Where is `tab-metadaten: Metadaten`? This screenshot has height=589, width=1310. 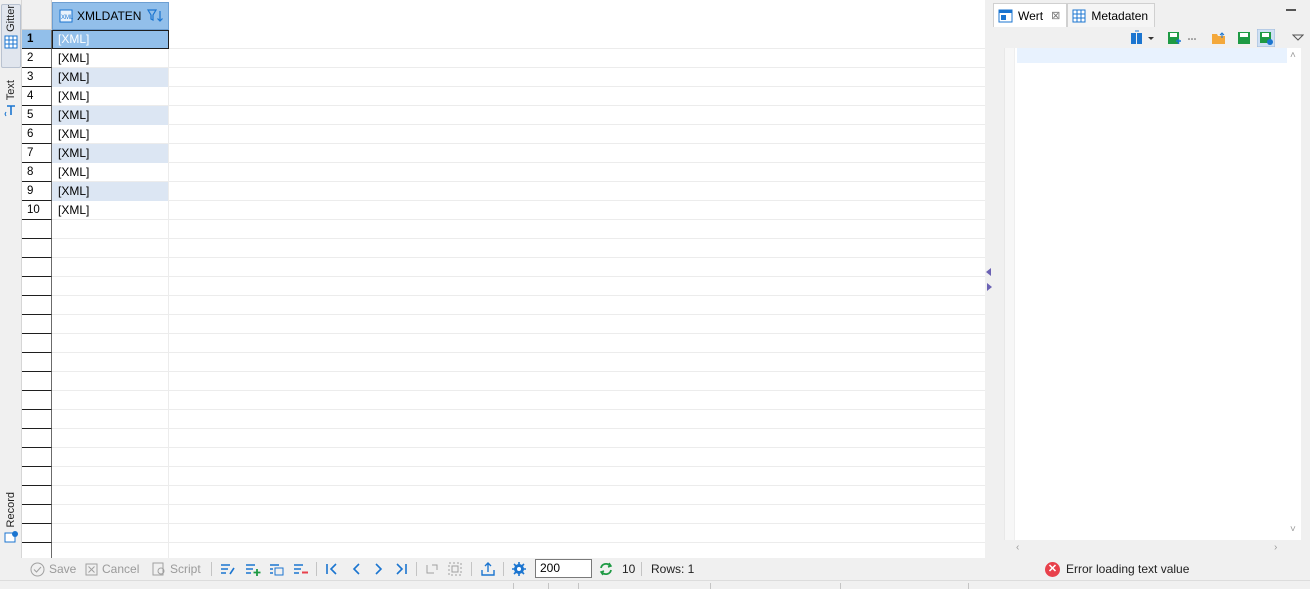
tab-metadaten: Metadaten is located at coordinates (1111, 15).